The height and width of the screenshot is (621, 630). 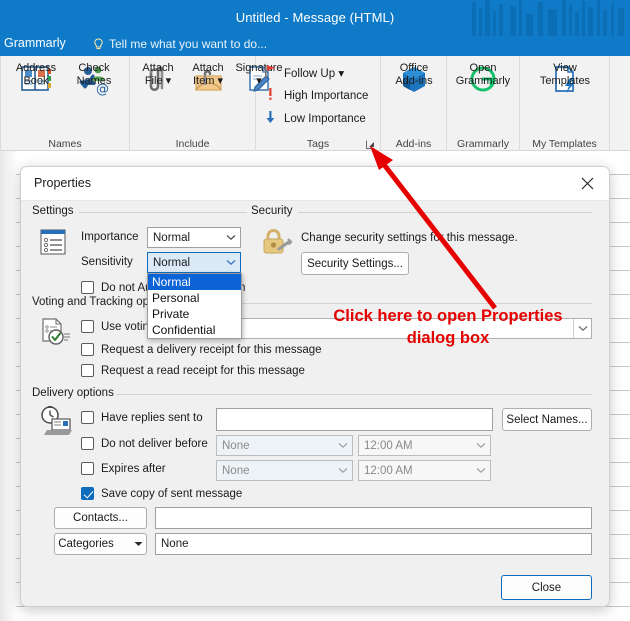 What do you see at coordinates (203, 370) in the screenshot?
I see `read-receipt-label: Request a read receipt for this message` at bounding box center [203, 370].